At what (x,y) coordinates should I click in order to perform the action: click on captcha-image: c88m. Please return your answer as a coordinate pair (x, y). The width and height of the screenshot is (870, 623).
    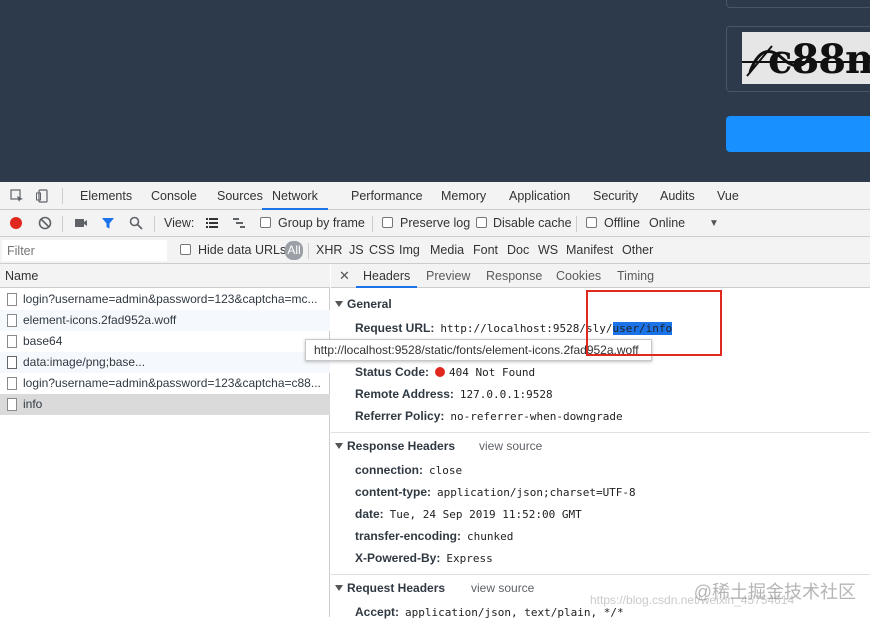
    Looking at the image, I should click on (806, 58).